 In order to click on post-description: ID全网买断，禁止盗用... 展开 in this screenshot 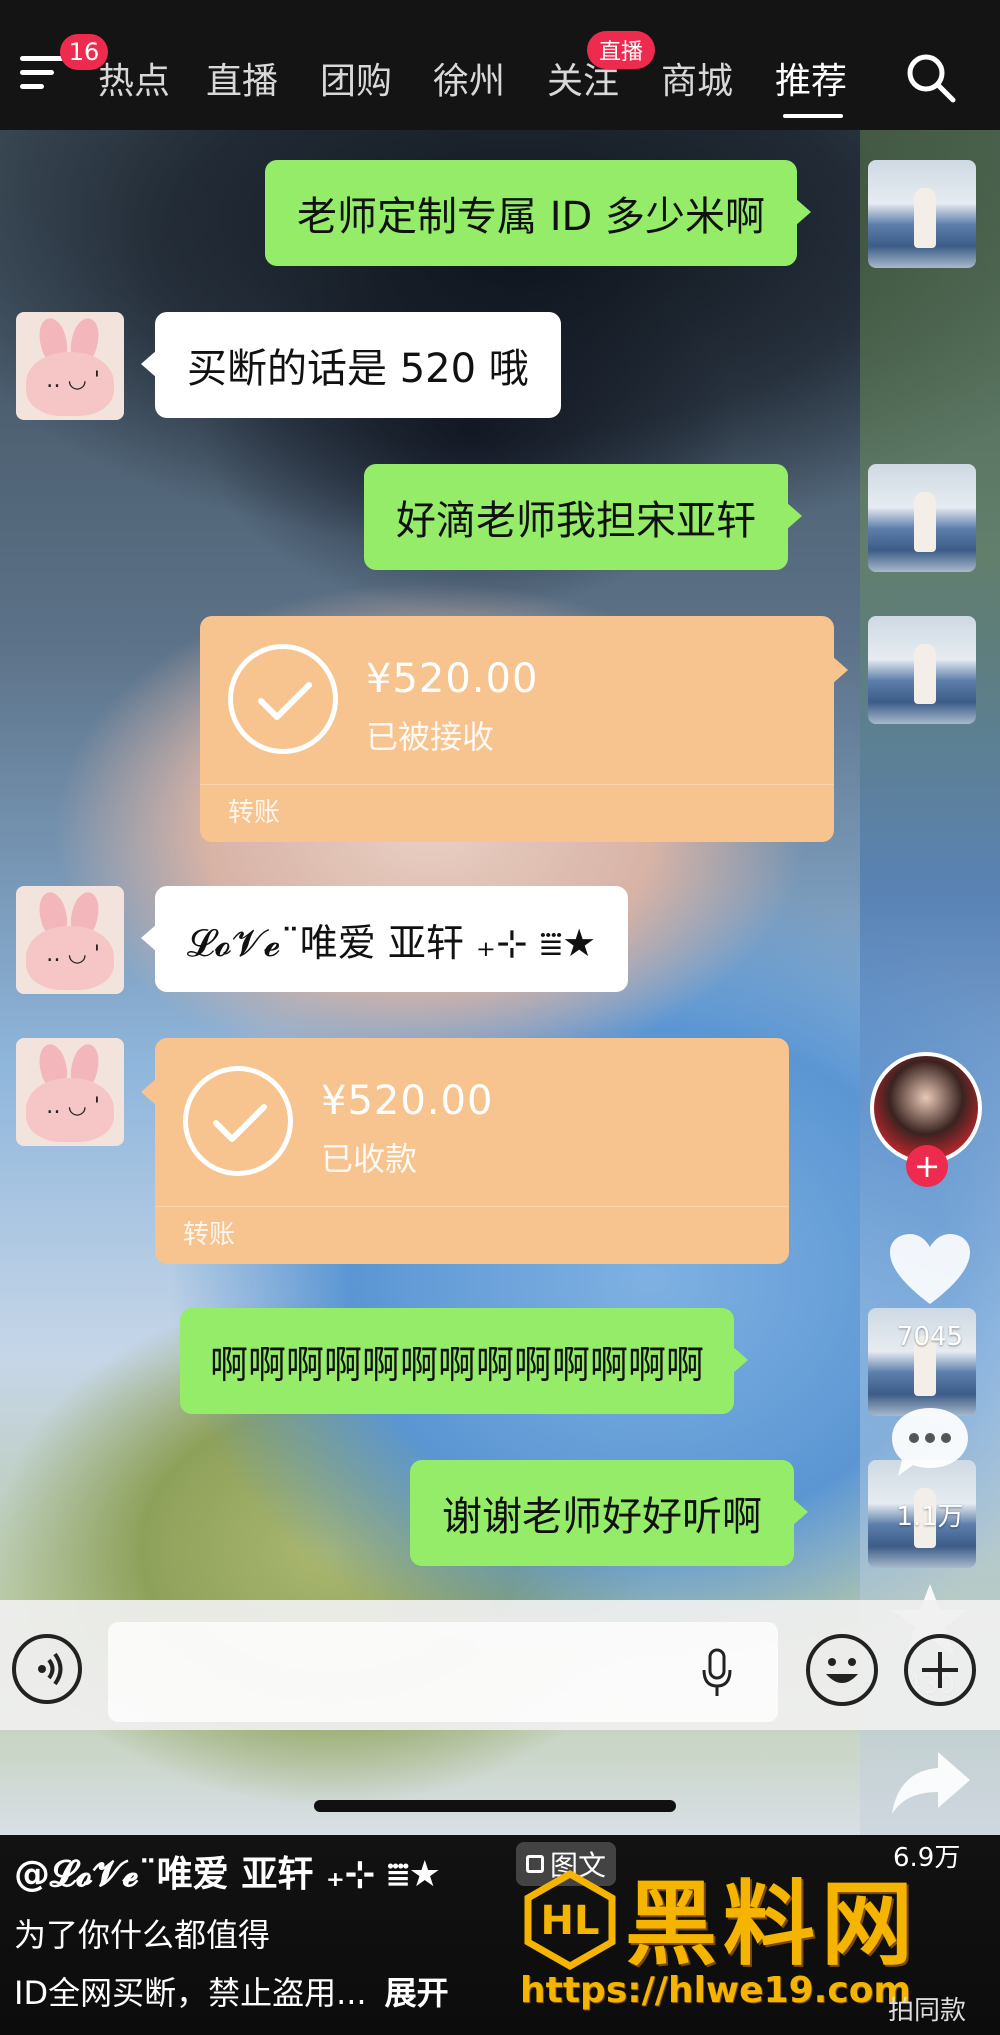, I will do `click(231, 1991)`.